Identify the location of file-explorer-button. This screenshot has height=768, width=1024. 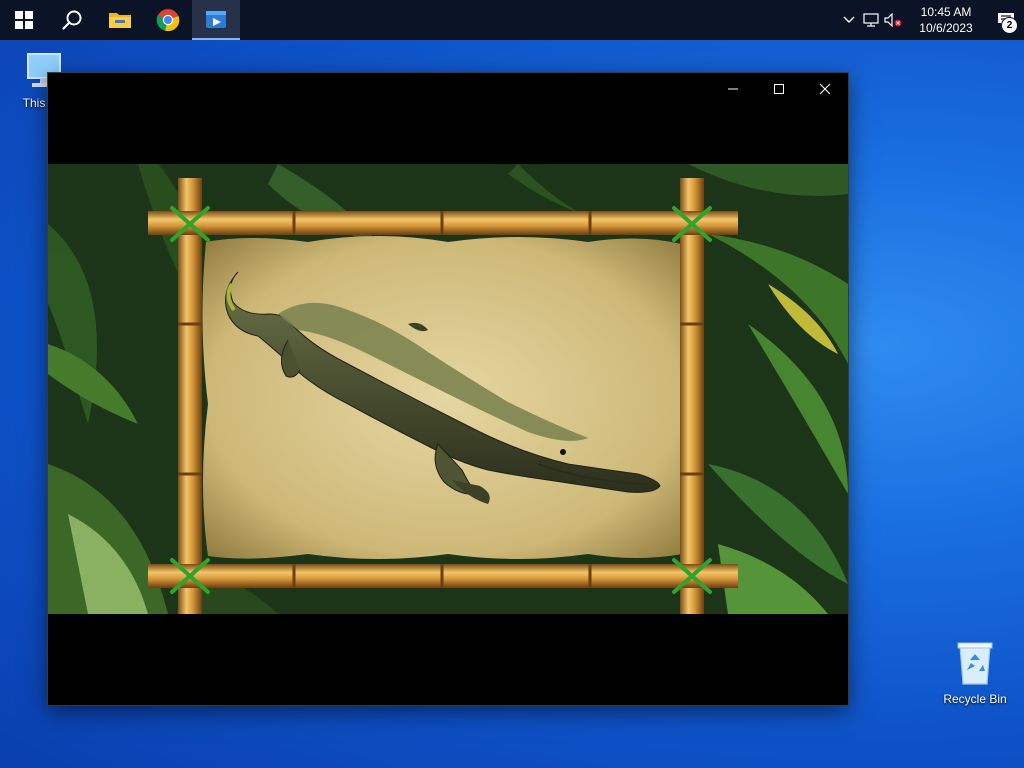
(120, 20).